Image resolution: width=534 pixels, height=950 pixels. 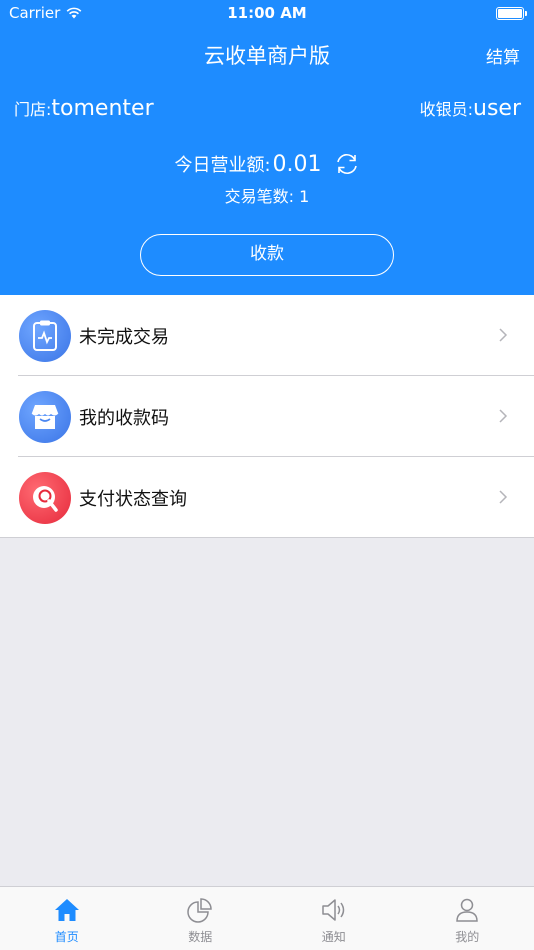 What do you see at coordinates (467, 937) in the screenshot?
I see `tab-label: 我的` at bounding box center [467, 937].